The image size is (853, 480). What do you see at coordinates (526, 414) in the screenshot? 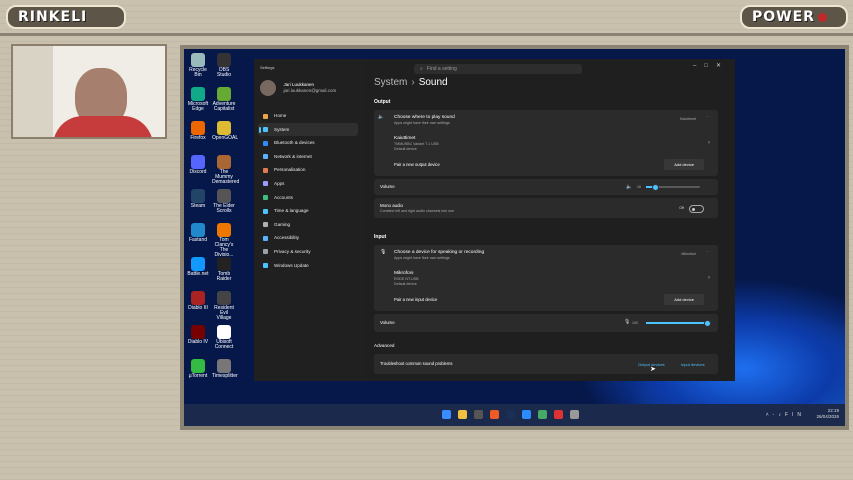
I see `store-icon` at bounding box center [526, 414].